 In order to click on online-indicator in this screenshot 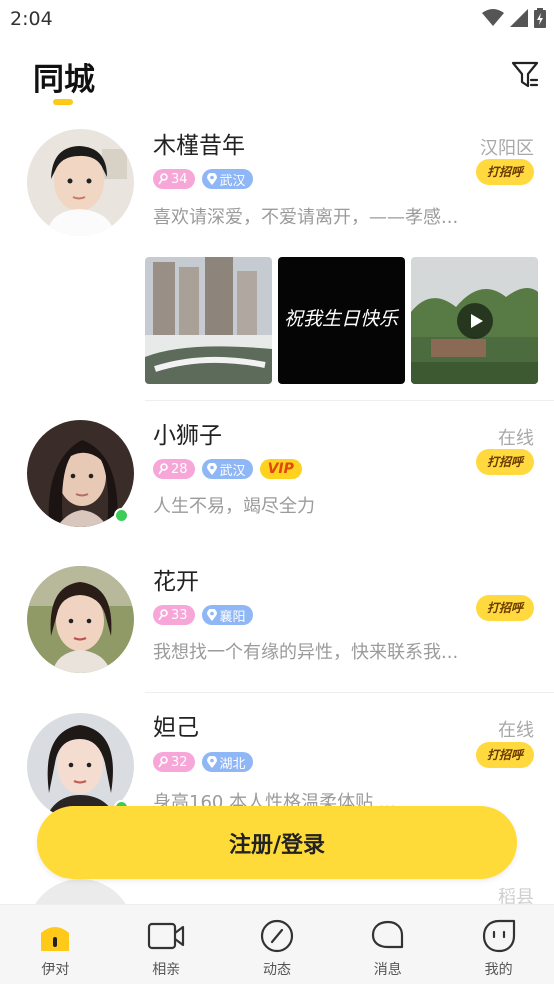, I will do `click(121, 515)`.